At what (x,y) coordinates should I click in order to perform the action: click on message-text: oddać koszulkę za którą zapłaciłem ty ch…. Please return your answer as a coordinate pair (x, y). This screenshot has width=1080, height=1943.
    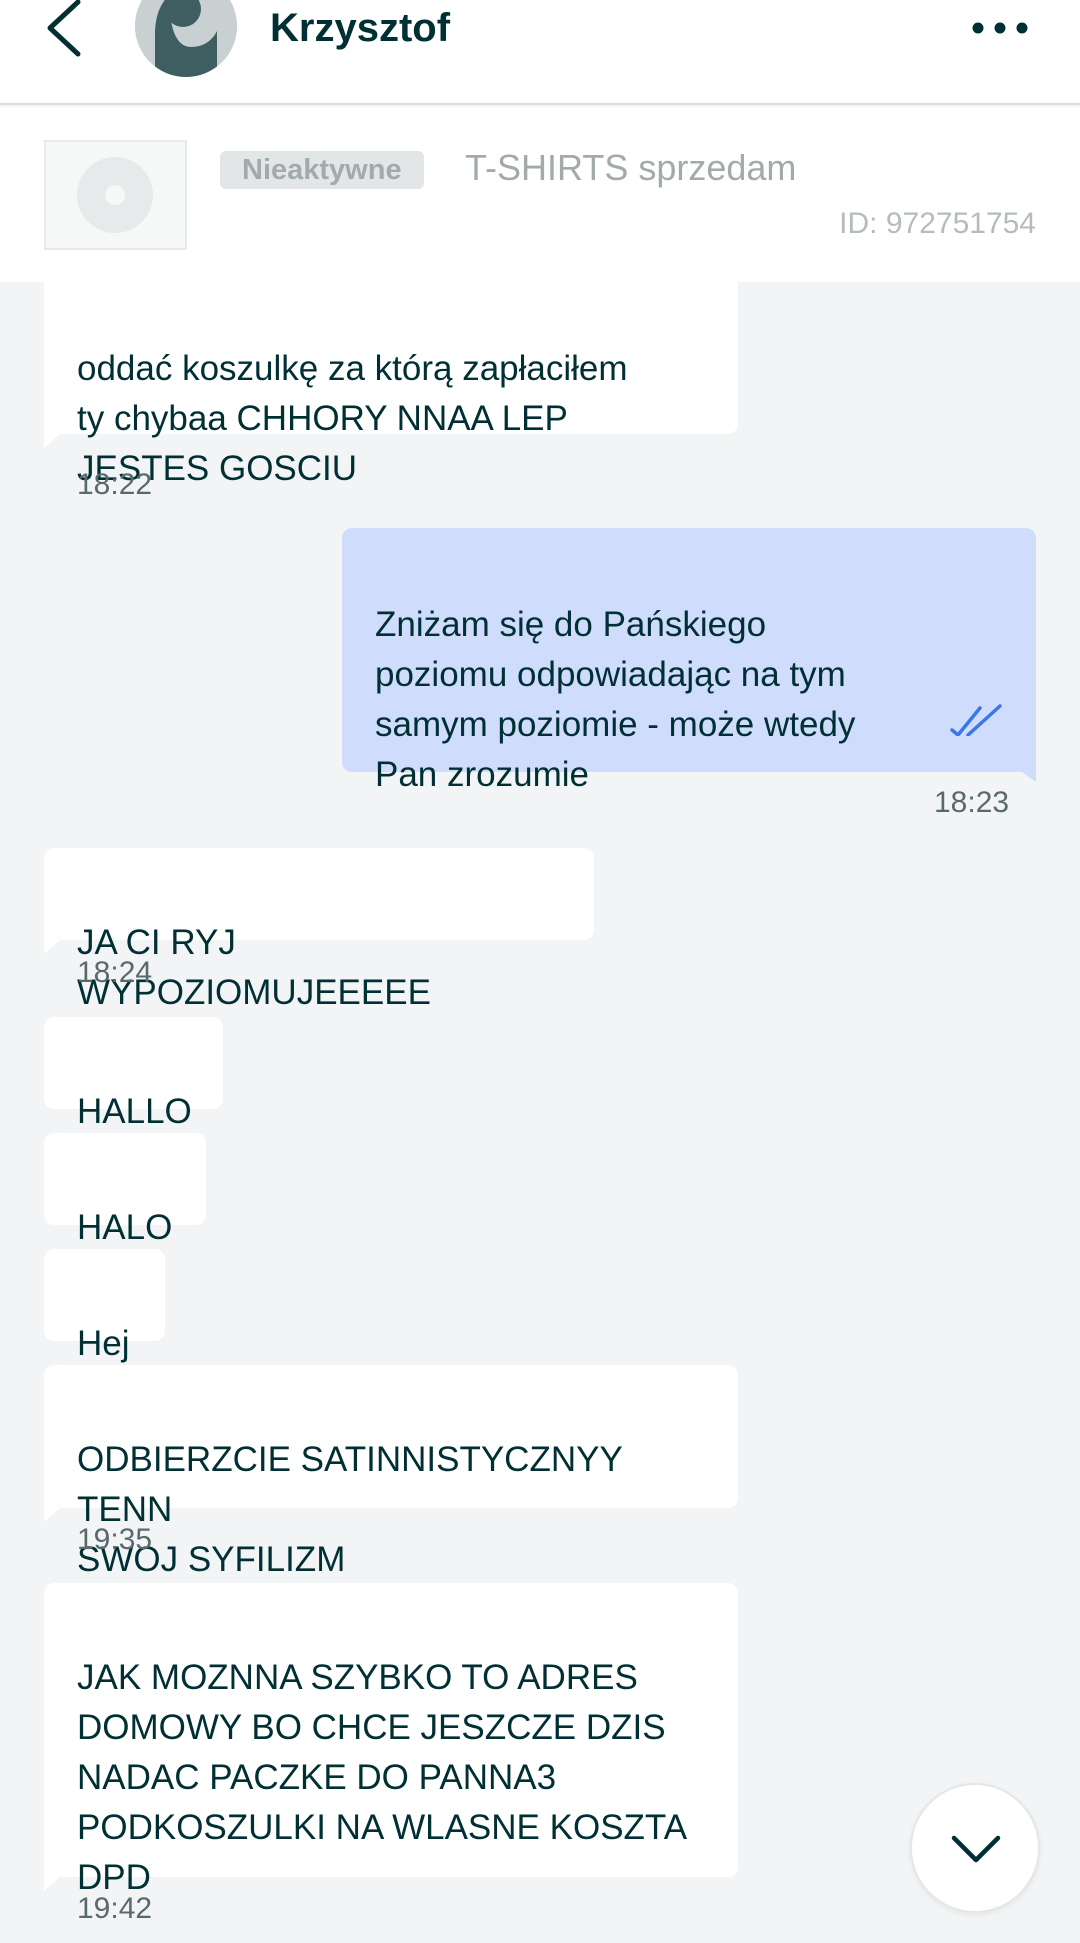
    Looking at the image, I should click on (352, 418).